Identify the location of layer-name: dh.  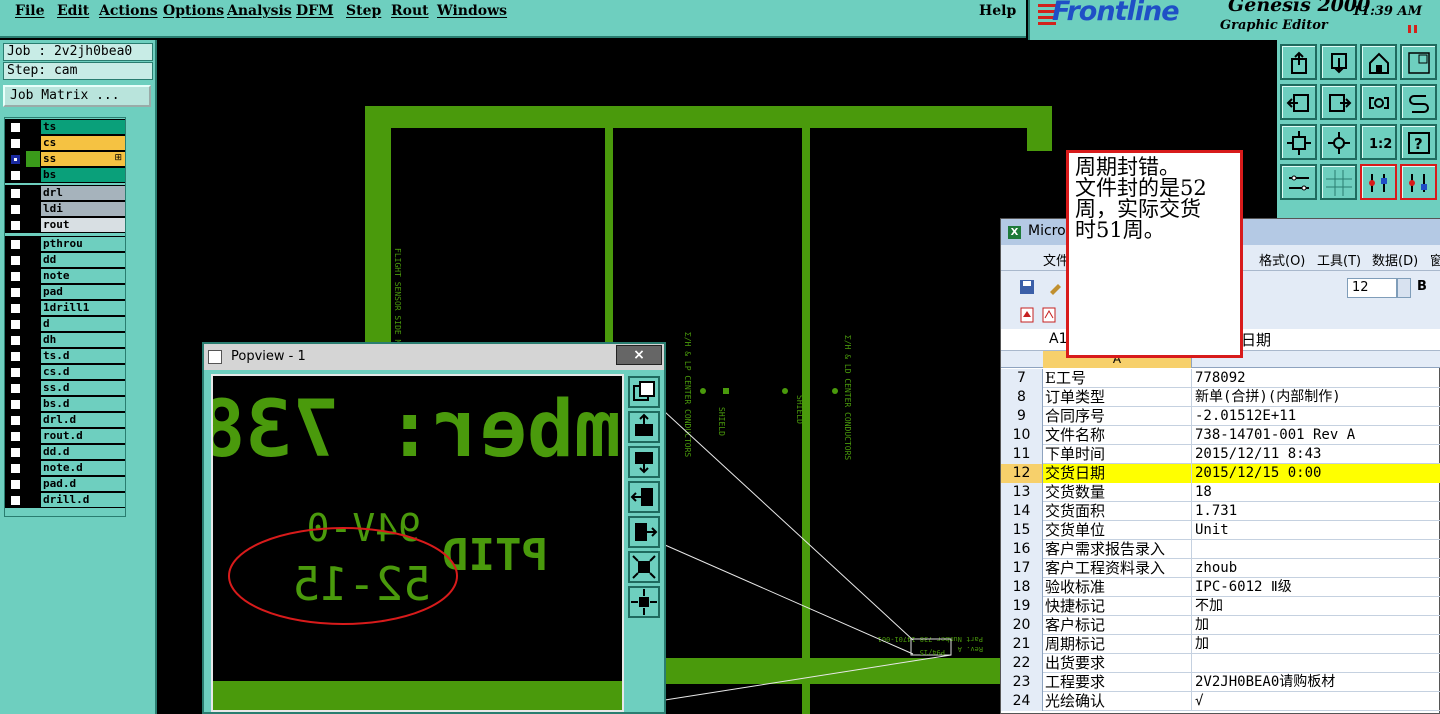
(83, 340).